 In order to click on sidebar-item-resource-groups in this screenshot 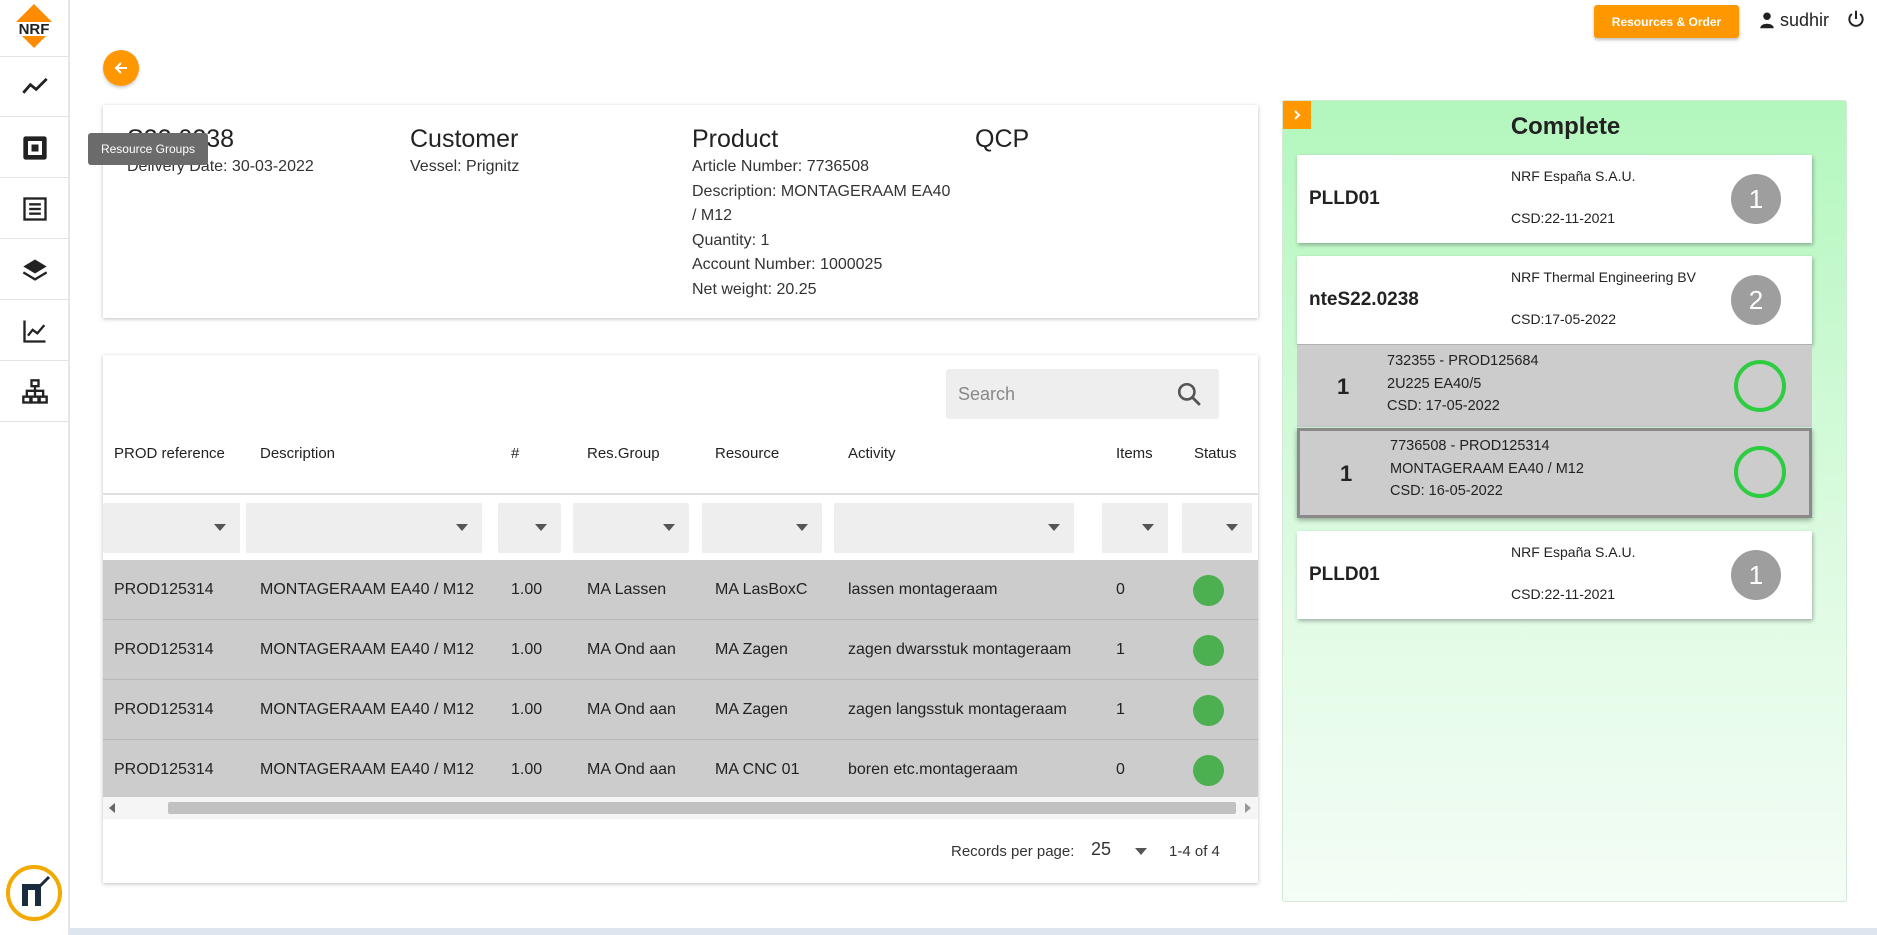, I will do `click(35, 148)`.